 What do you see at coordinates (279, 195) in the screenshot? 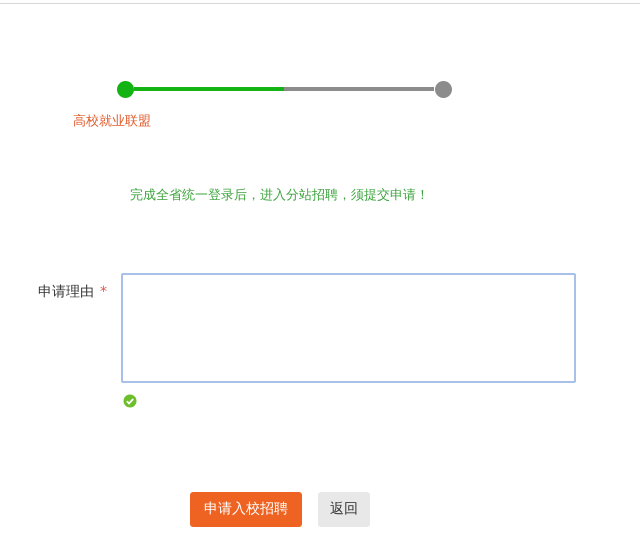
I see `notice-text: 完成全省统一登录后，进入分站招聘，须提交申请！` at bounding box center [279, 195].